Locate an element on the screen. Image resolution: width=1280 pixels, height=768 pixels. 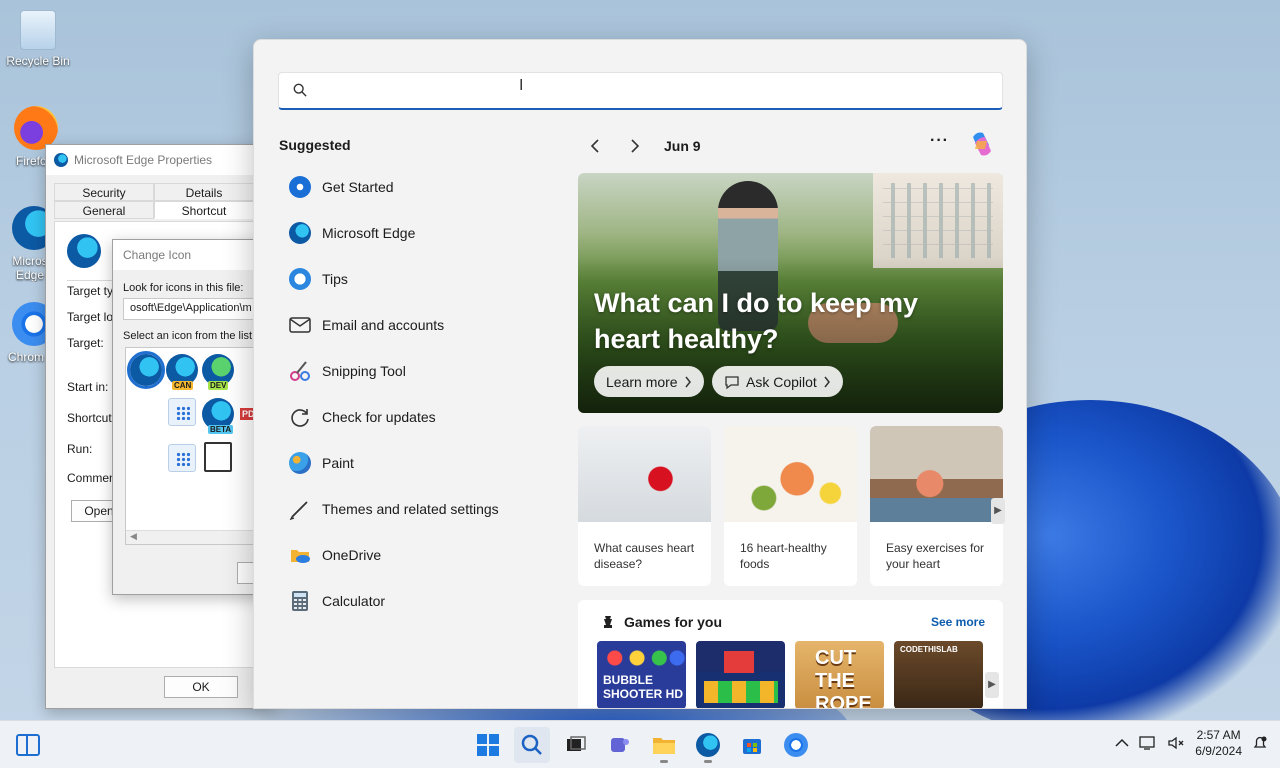
suggested-item-label: OneDrive is located at coordinates (352, 555).